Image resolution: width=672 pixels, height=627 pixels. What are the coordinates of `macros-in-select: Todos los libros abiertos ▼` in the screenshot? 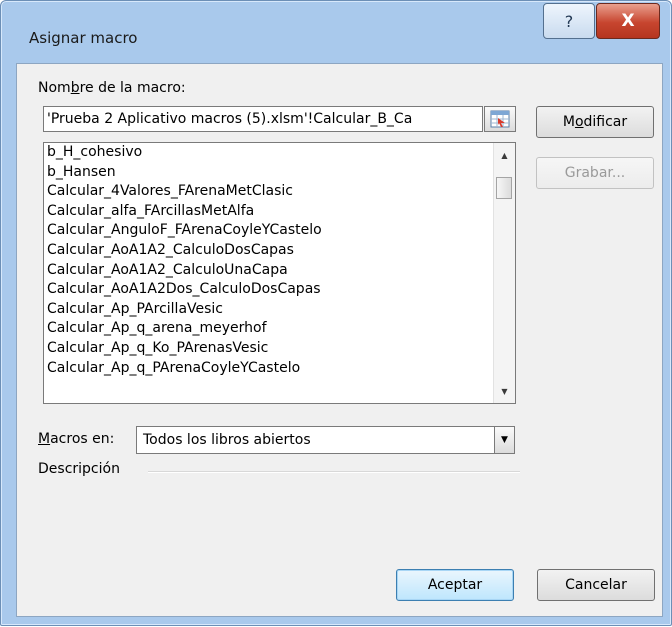 It's located at (325, 440).